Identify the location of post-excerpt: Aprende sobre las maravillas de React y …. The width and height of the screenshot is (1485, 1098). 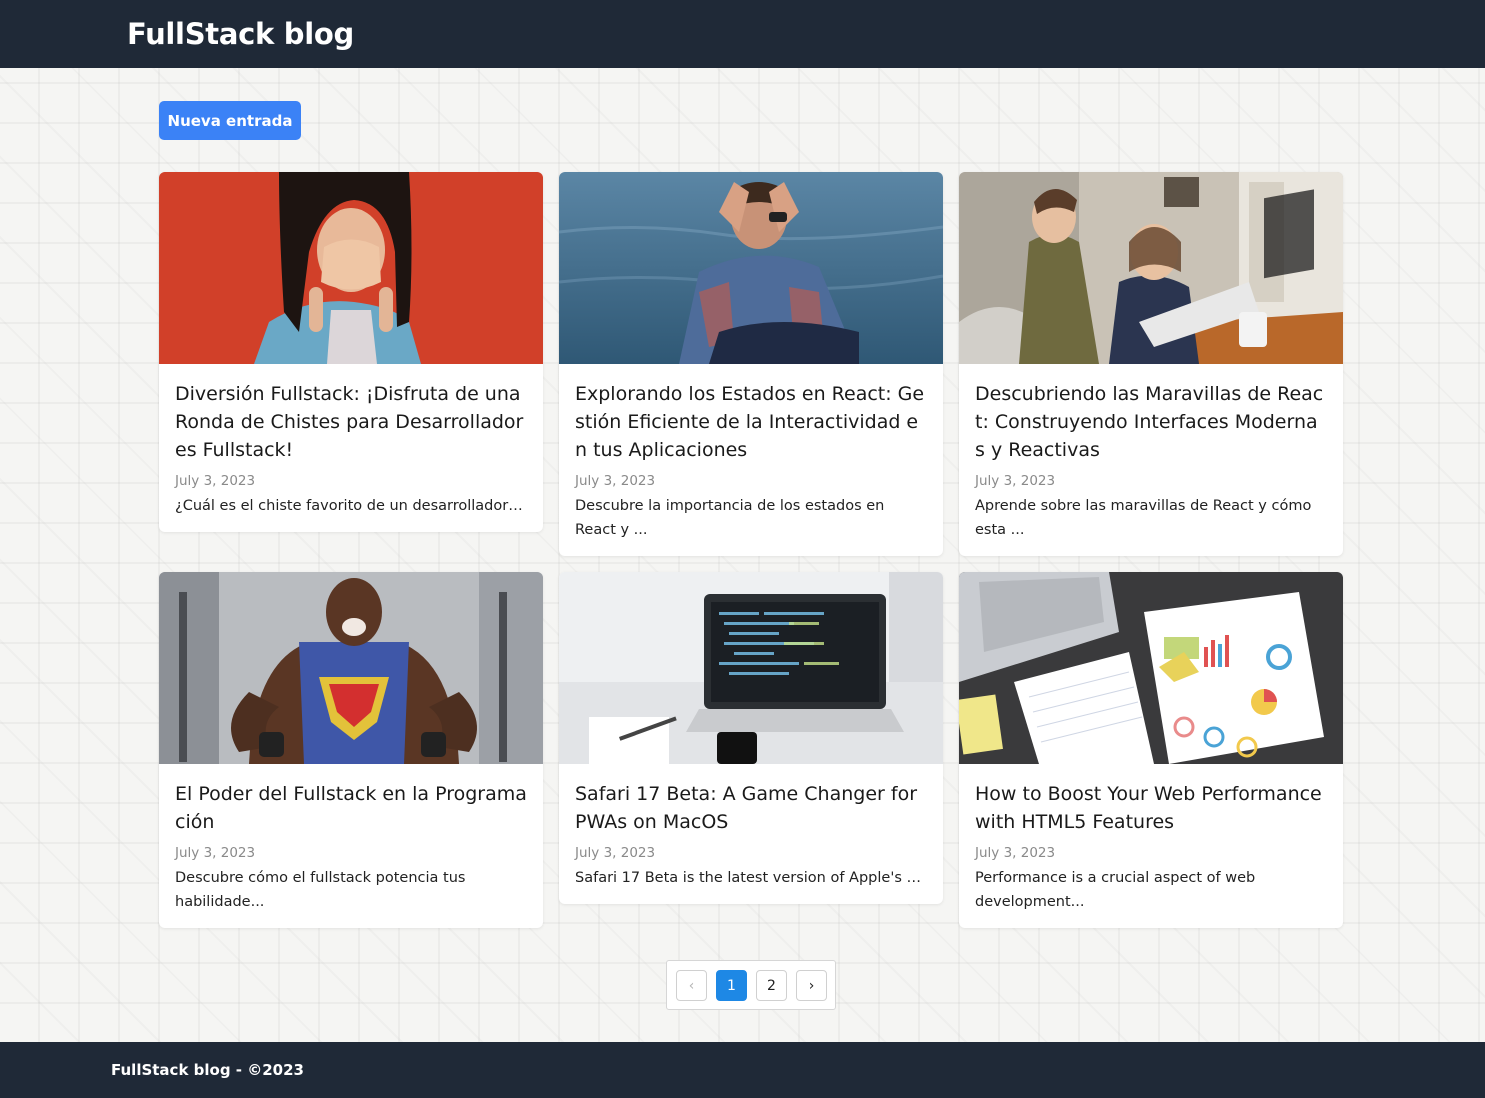
(1143, 518).